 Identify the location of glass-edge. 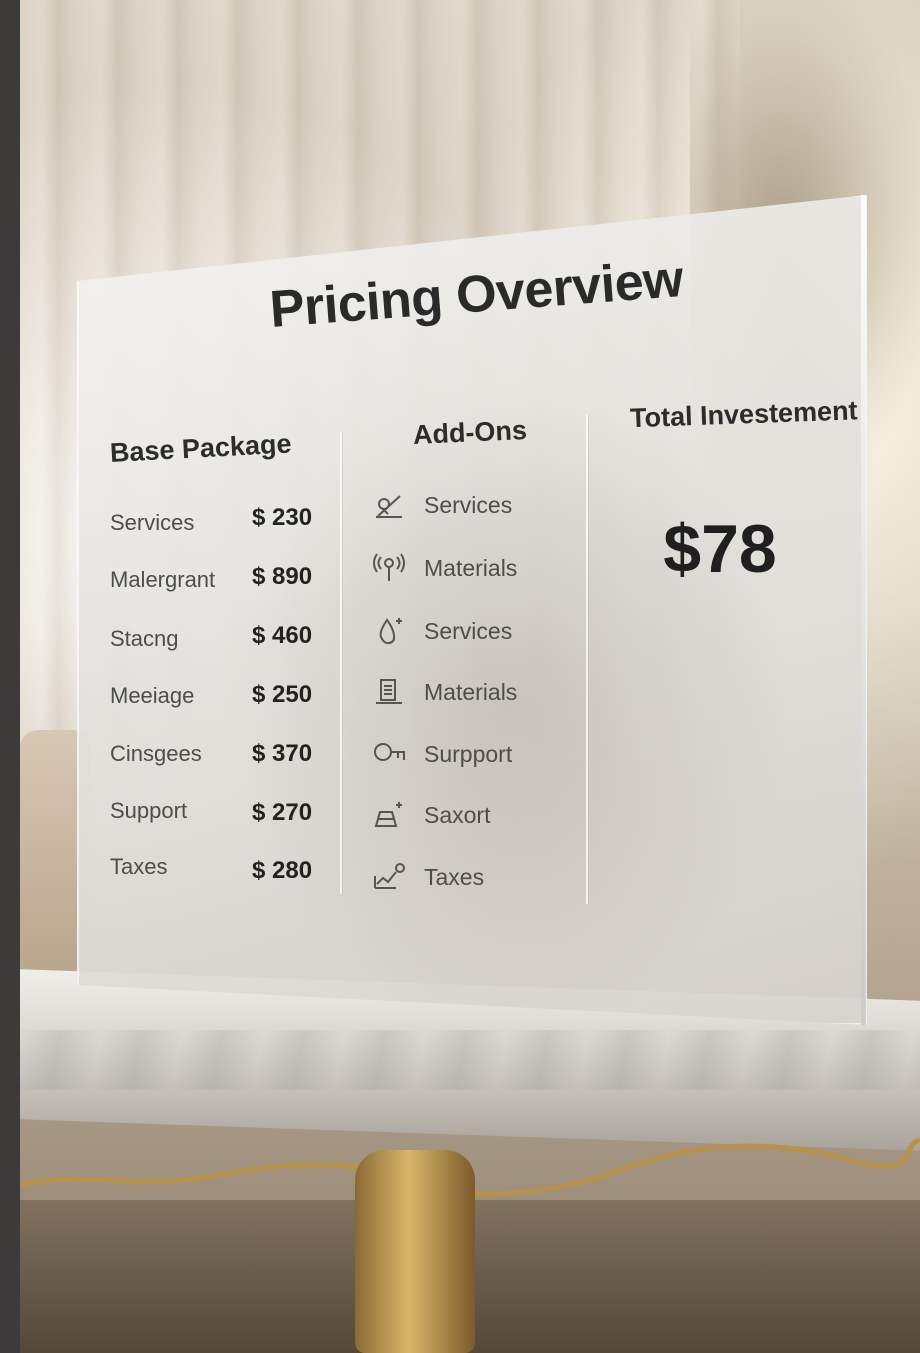
(863, 610).